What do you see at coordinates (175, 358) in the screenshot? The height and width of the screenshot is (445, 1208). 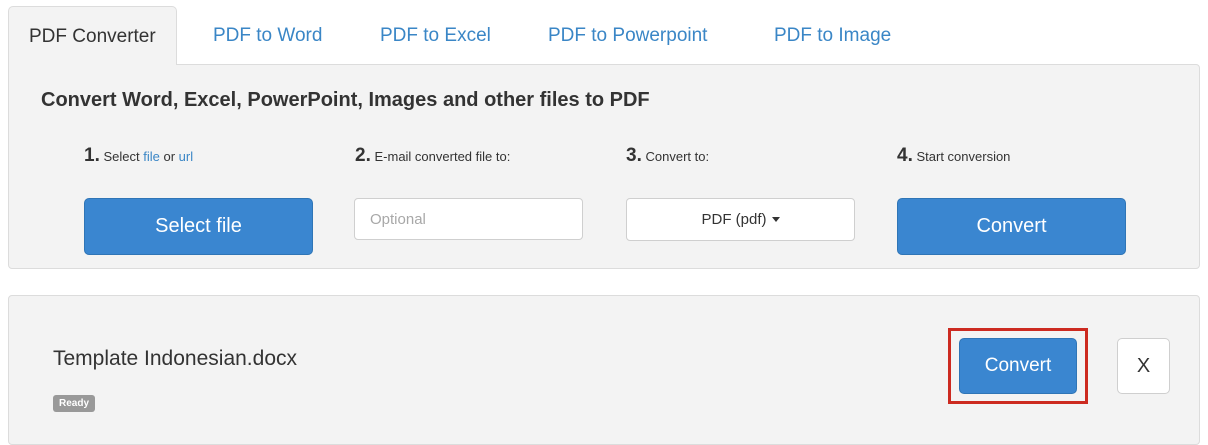 I see `file-name: Template Indonesian.docx` at bounding box center [175, 358].